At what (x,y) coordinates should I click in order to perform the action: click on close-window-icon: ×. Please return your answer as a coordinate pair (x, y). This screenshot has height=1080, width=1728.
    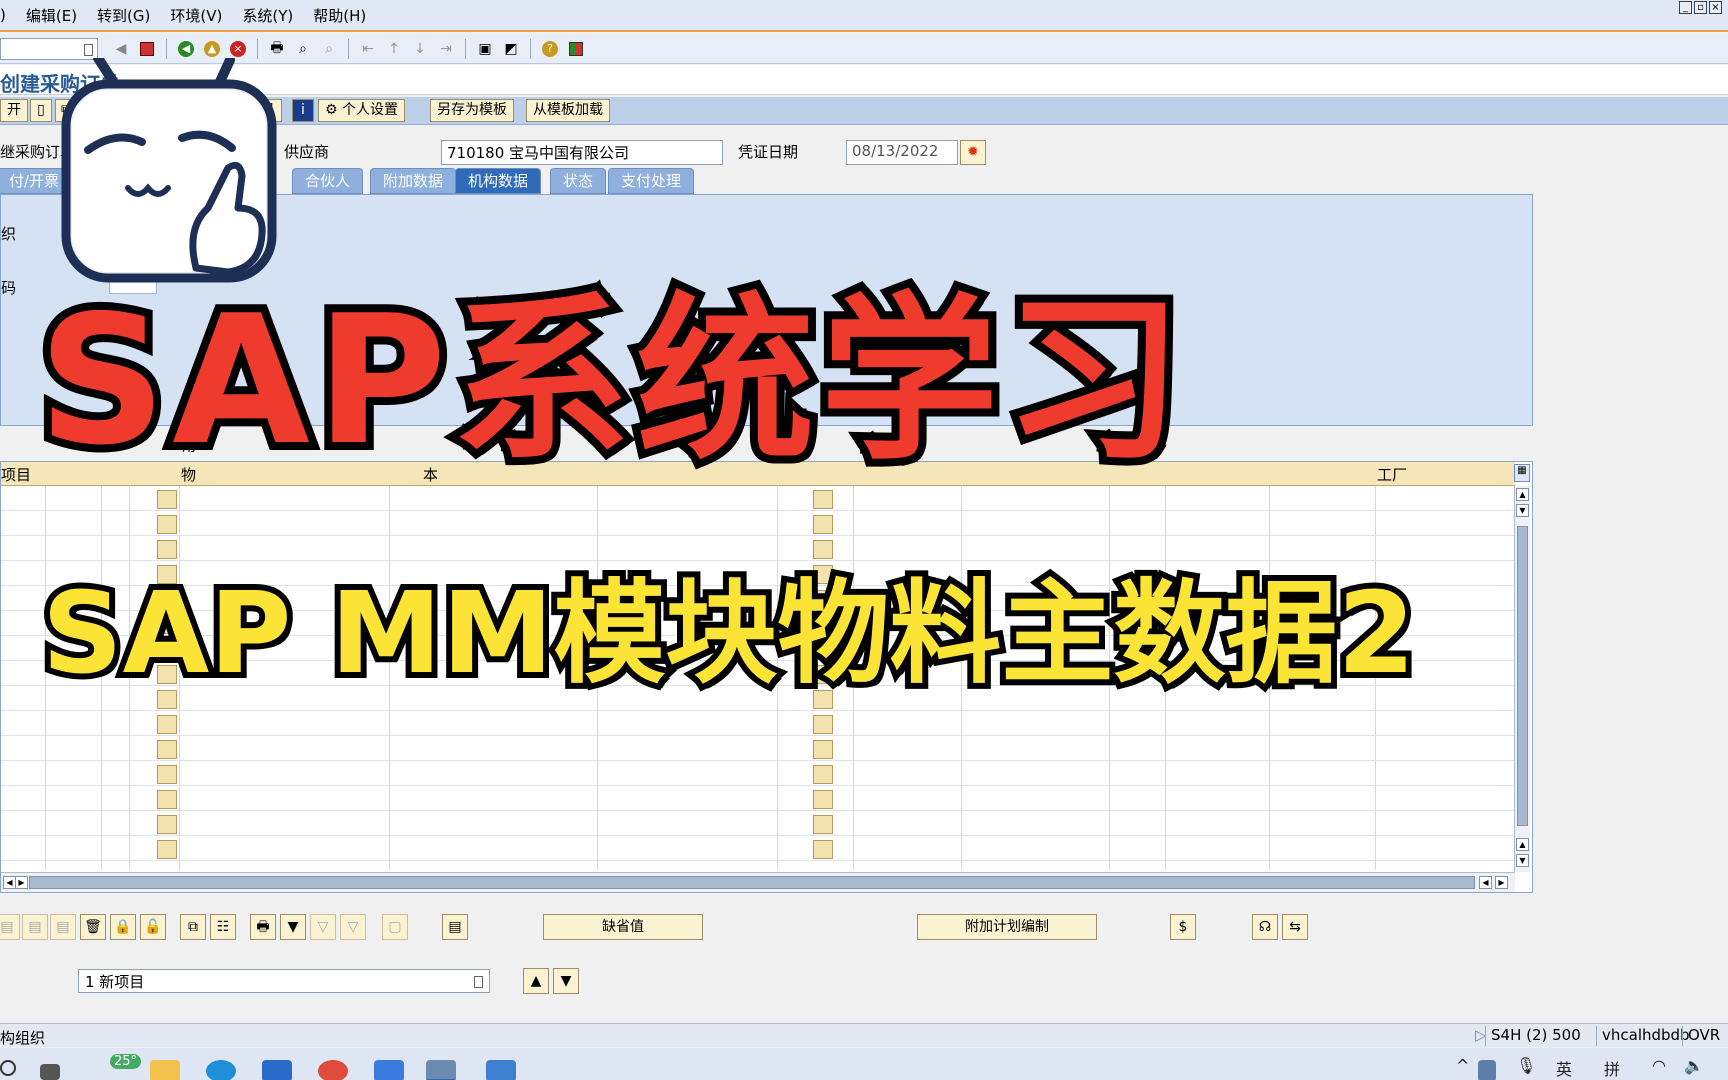
    Looking at the image, I should click on (1715, 7).